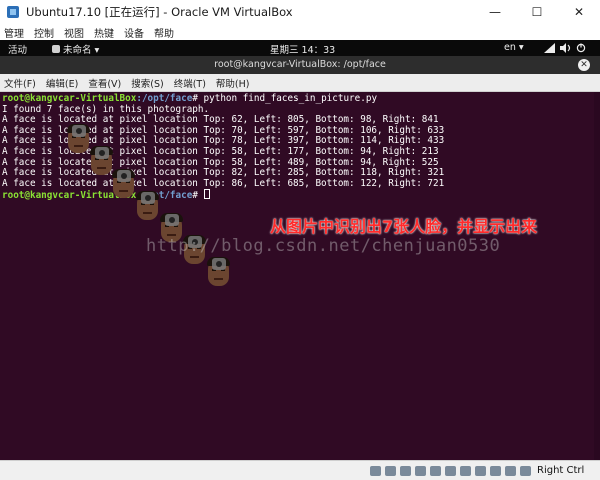 The width and height of the screenshot is (600, 480). I want to click on mouse-integration-icon, so click(510, 471).